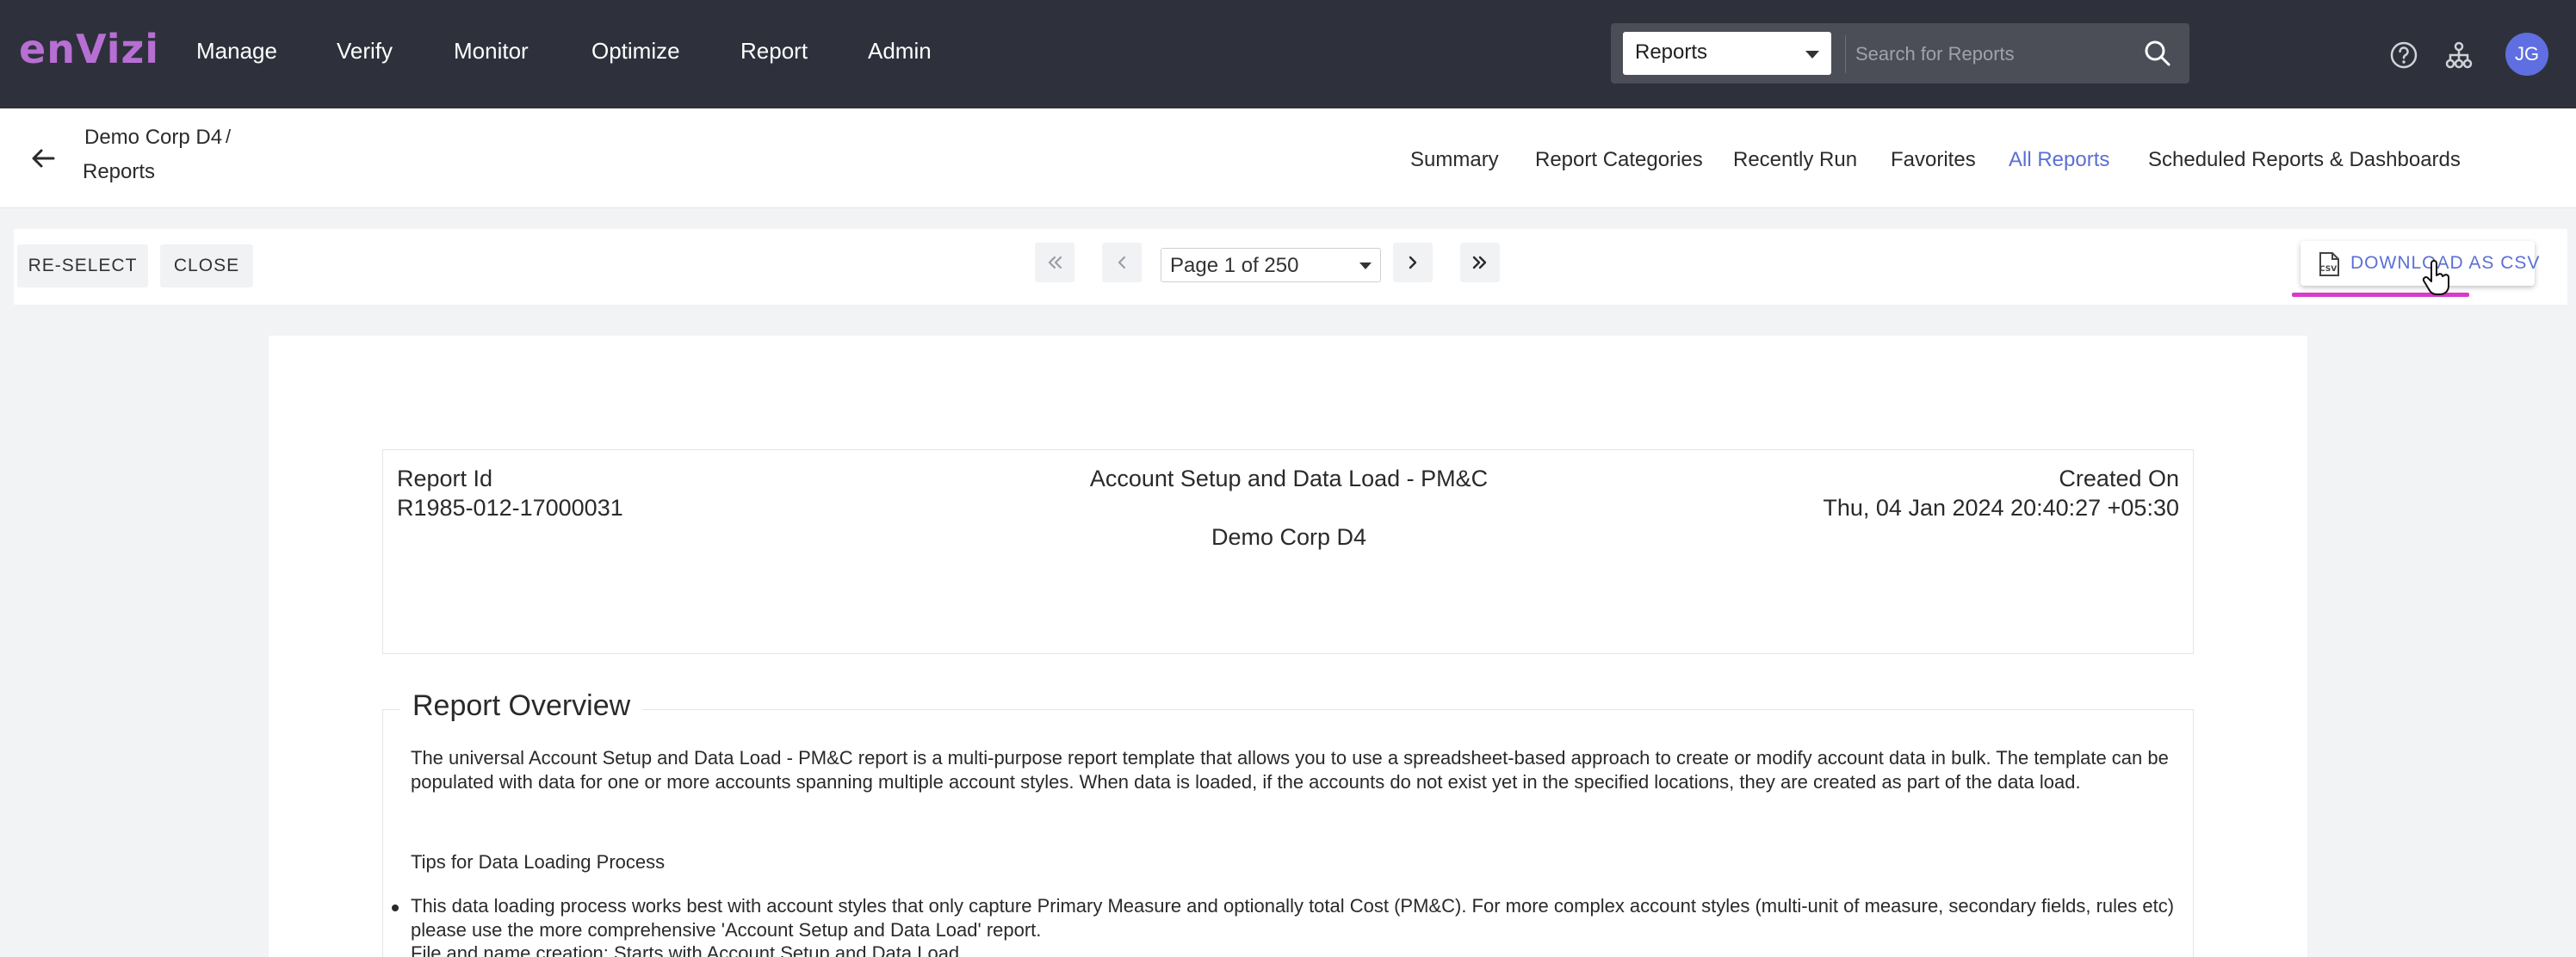  Describe the element at coordinates (2419, 263) in the screenshot. I see `download-csv-button: CSV DOWNLOAD AS CSV` at that location.